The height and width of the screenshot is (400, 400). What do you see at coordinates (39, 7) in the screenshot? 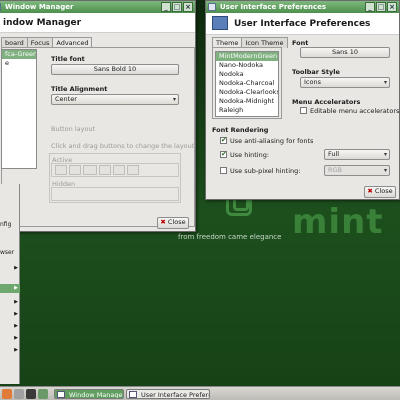
I see `wm-title: Window Manager` at bounding box center [39, 7].